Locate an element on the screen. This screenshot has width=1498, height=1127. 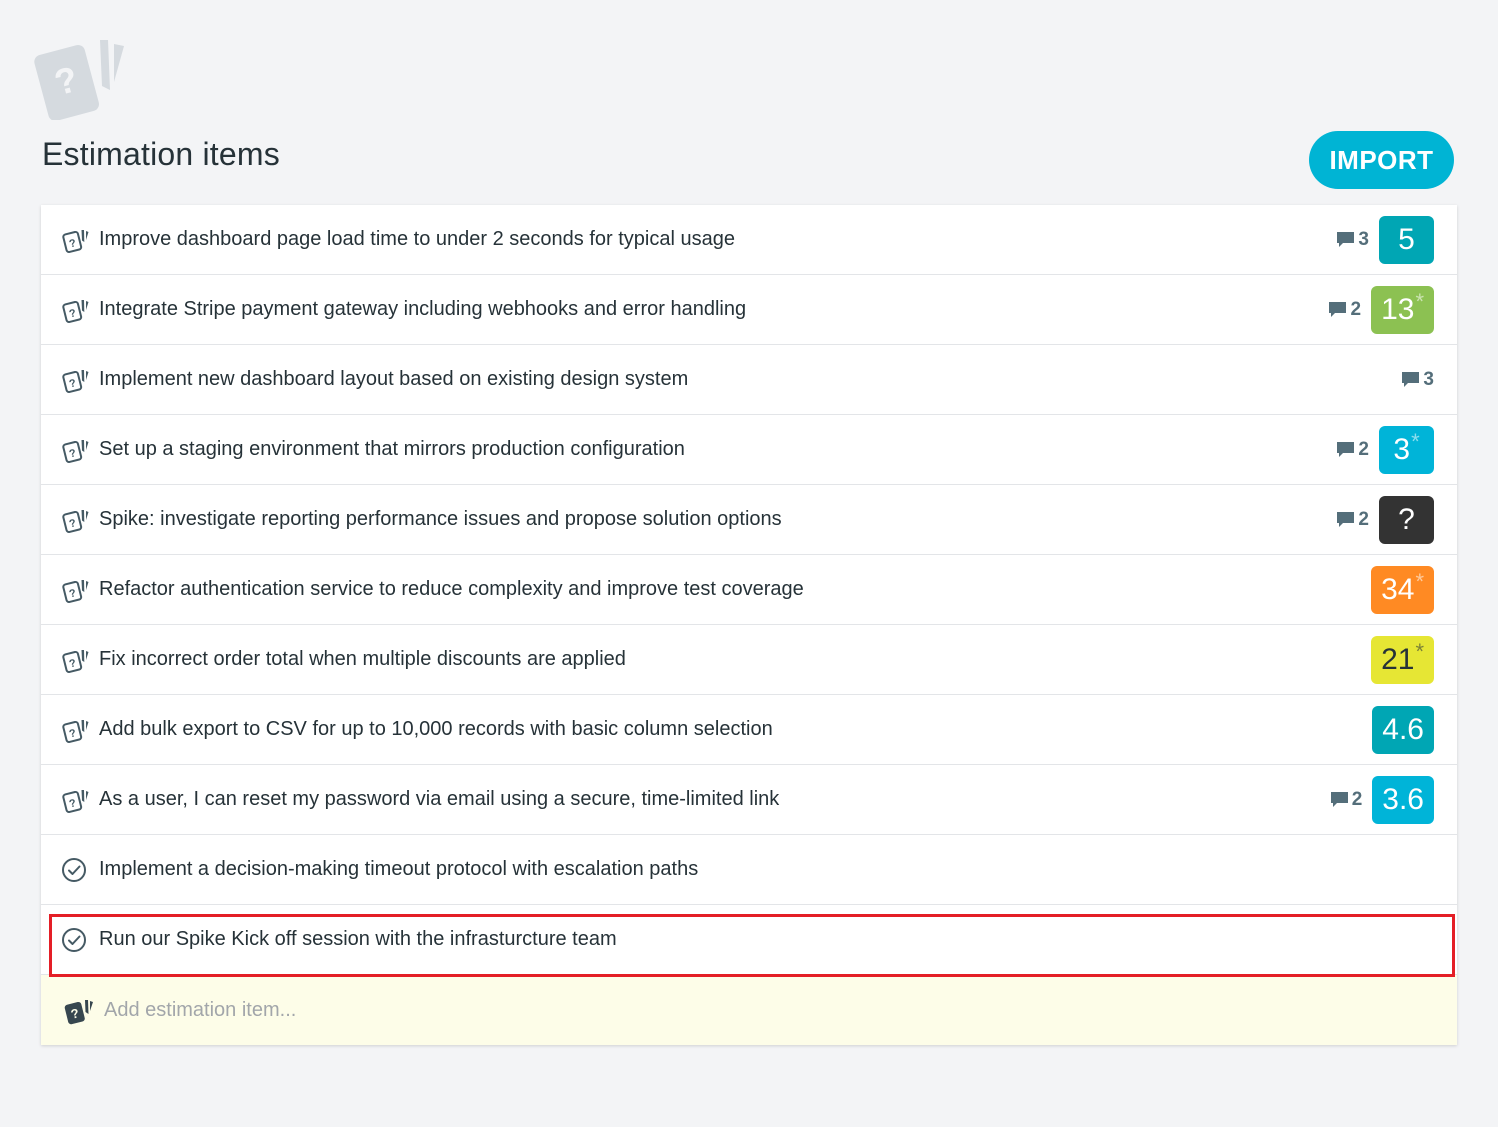
estimate-value: 5 is located at coordinates (1406, 239).